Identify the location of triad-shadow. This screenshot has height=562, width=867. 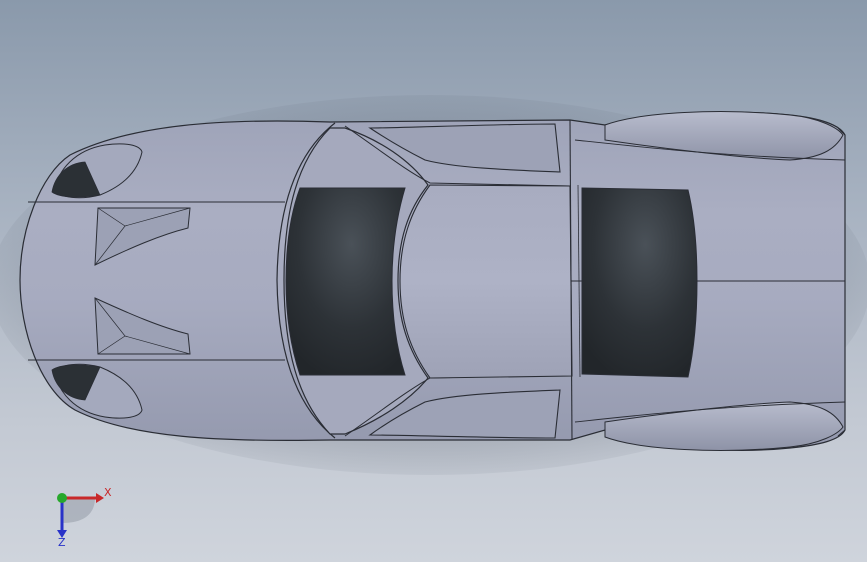
(78, 510).